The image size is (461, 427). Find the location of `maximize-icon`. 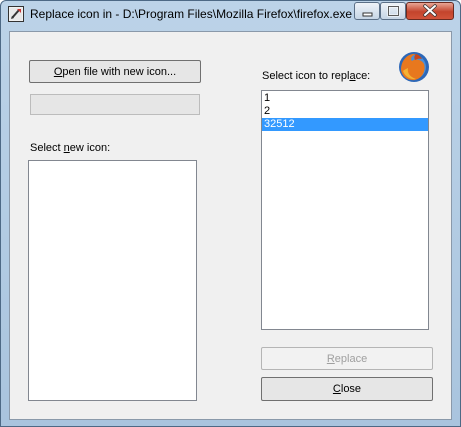

maximize-icon is located at coordinates (393, 11).